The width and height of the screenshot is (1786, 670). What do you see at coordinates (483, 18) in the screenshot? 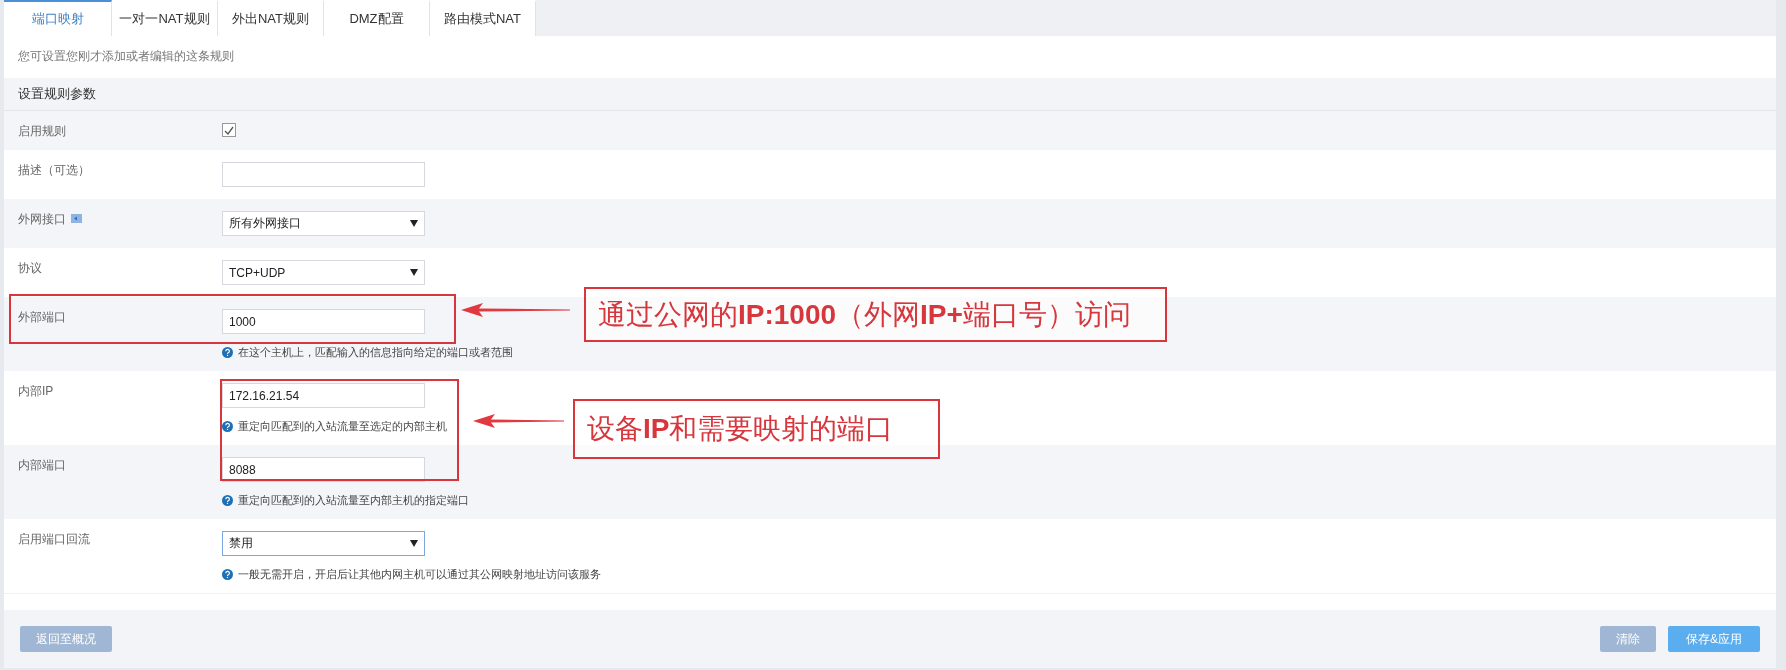
I see `tab: 路由模式NAT` at bounding box center [483, 18].